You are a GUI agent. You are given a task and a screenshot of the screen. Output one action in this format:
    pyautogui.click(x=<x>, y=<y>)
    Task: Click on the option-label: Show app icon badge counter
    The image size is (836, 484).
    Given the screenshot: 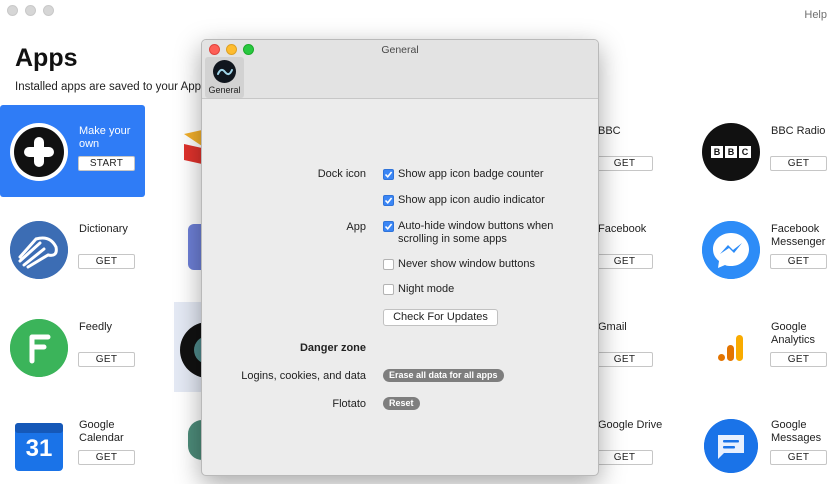 What is the action you would take?
    pyautogui.click(x=471, y=174)
    